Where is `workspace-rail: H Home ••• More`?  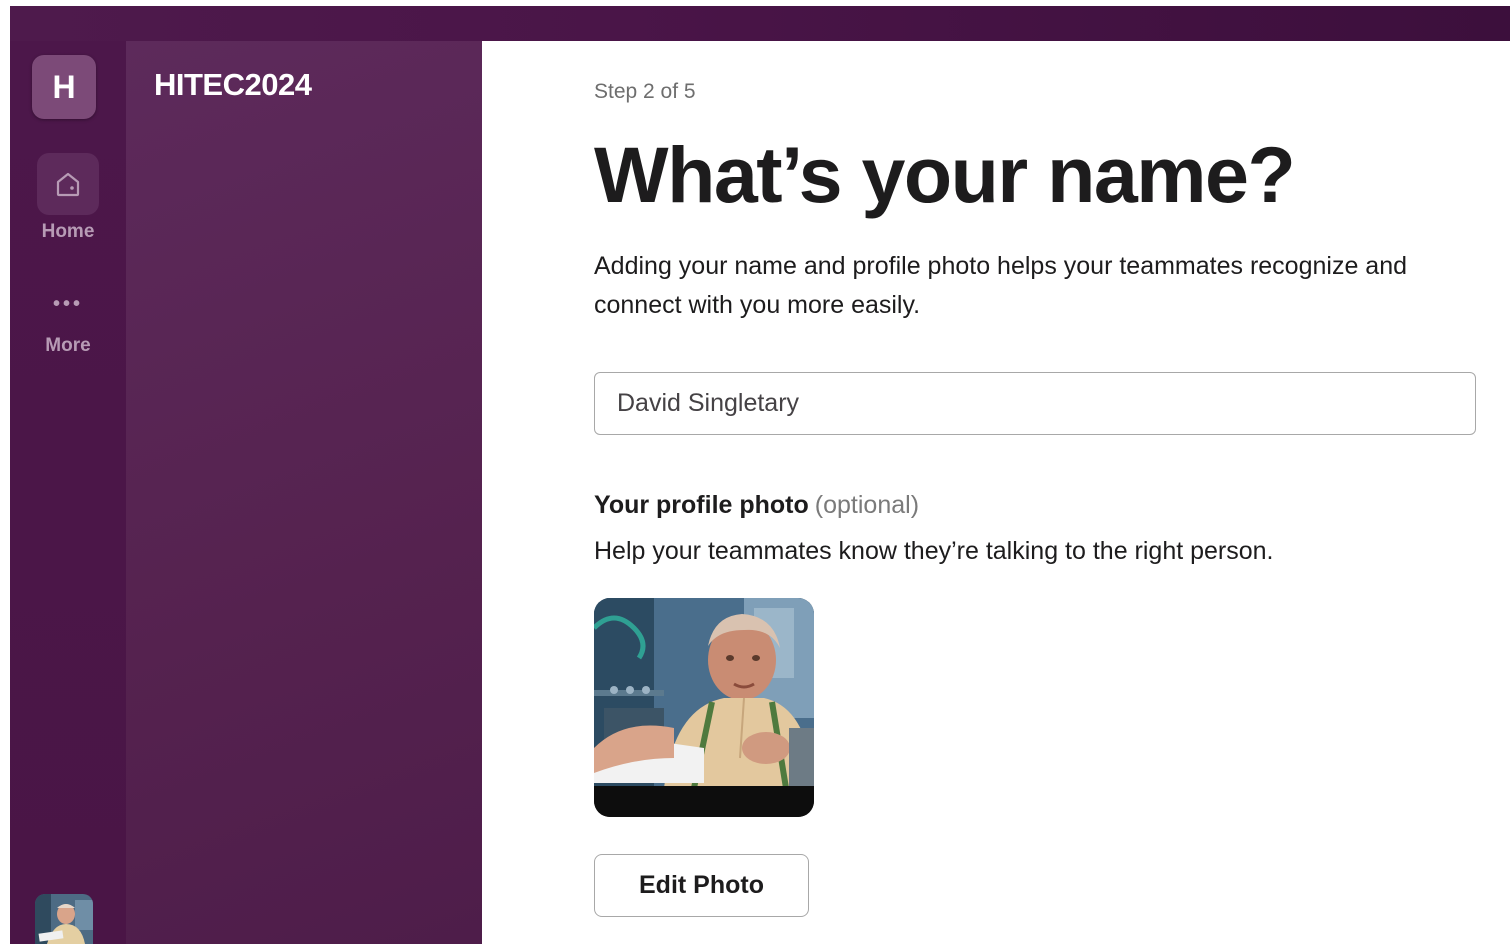 workspace-rail: H Home ••• More is located at coordinates (68, 492).